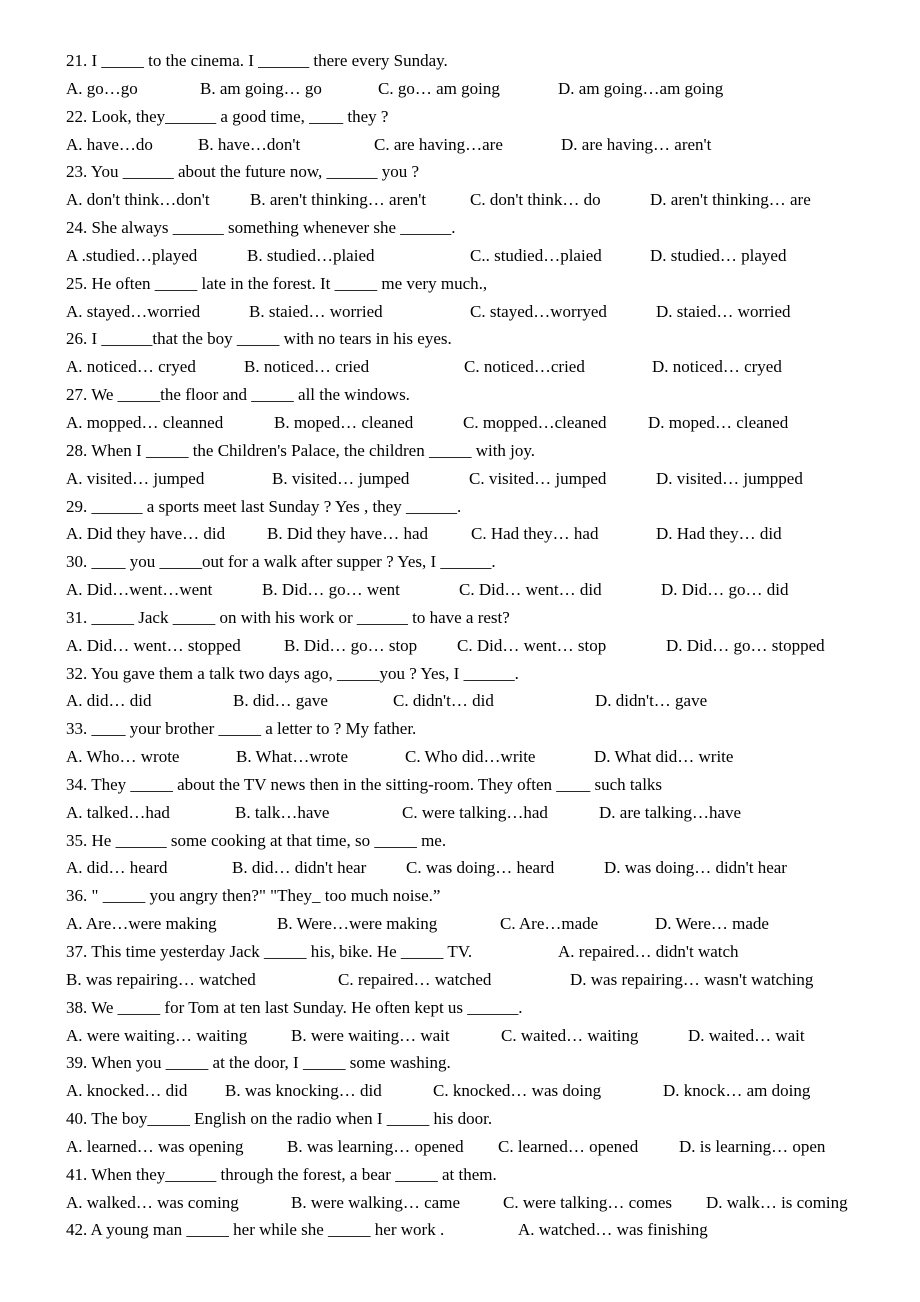  I want to click on answer-option: B. was knocking… did, so click(303, 1091).